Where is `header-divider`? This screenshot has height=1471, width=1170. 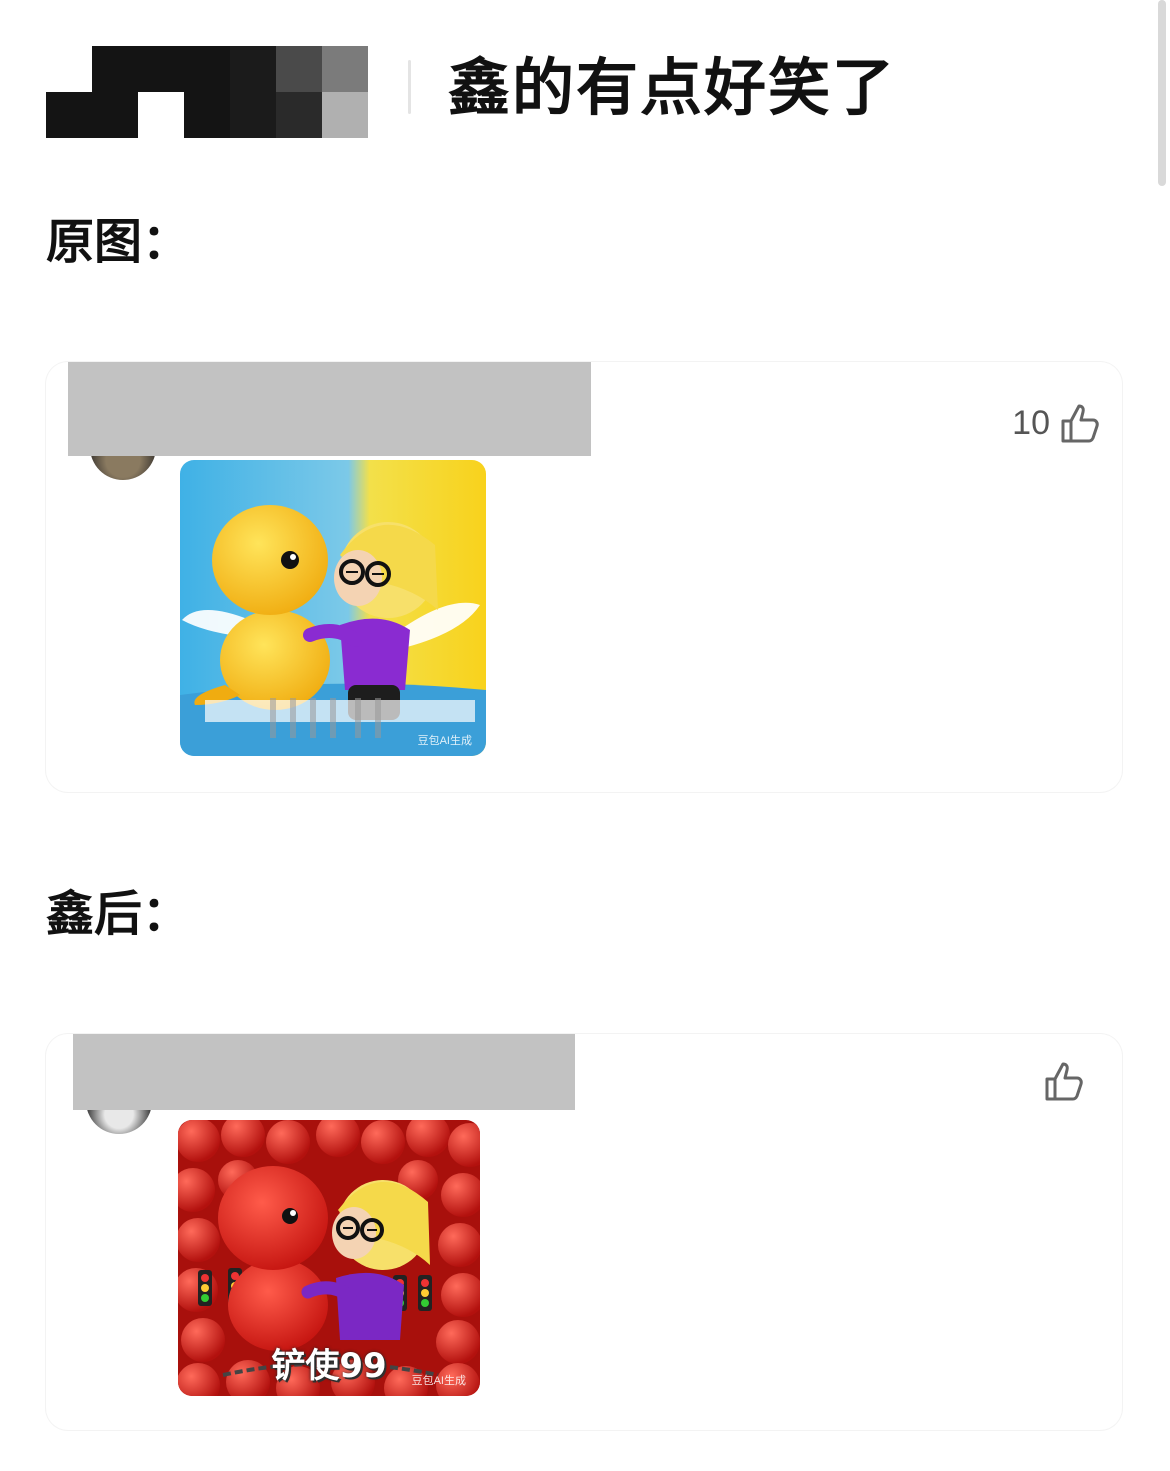
header-divider is located at coordinates (409, 87).